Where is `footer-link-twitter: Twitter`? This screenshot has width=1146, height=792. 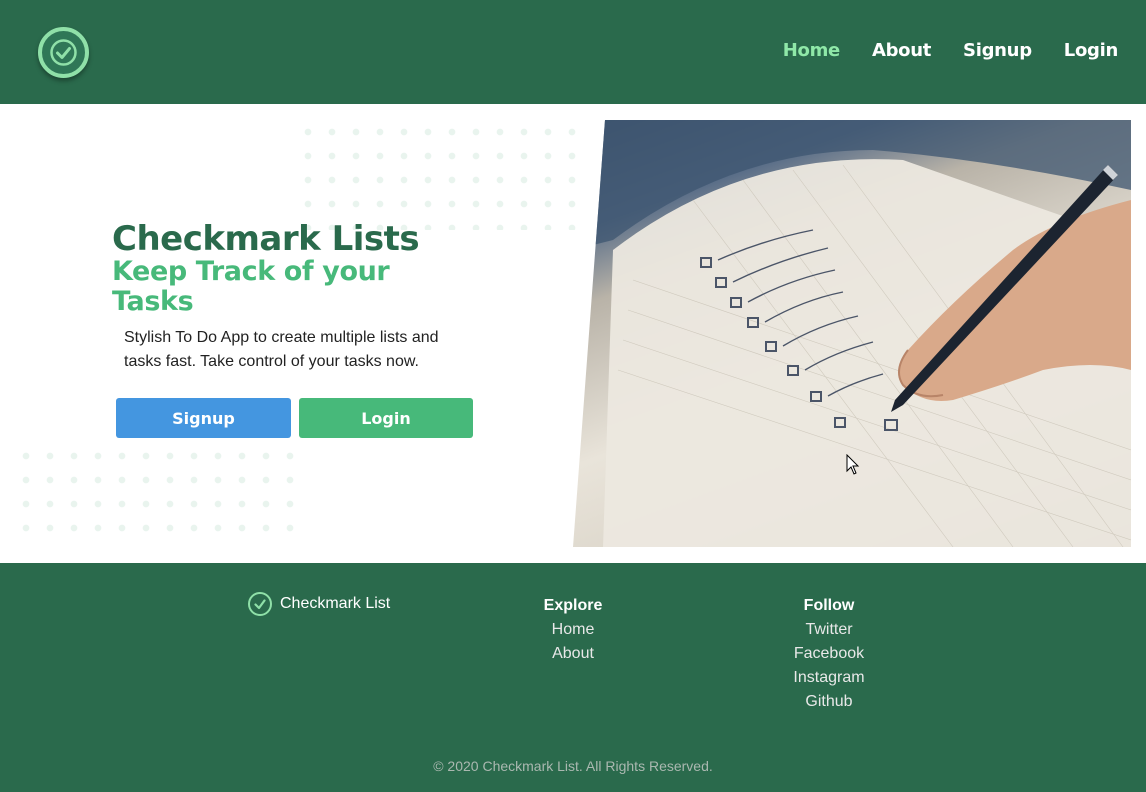 footer-link-twitter: Twitter is located at coordinates (829, 630).